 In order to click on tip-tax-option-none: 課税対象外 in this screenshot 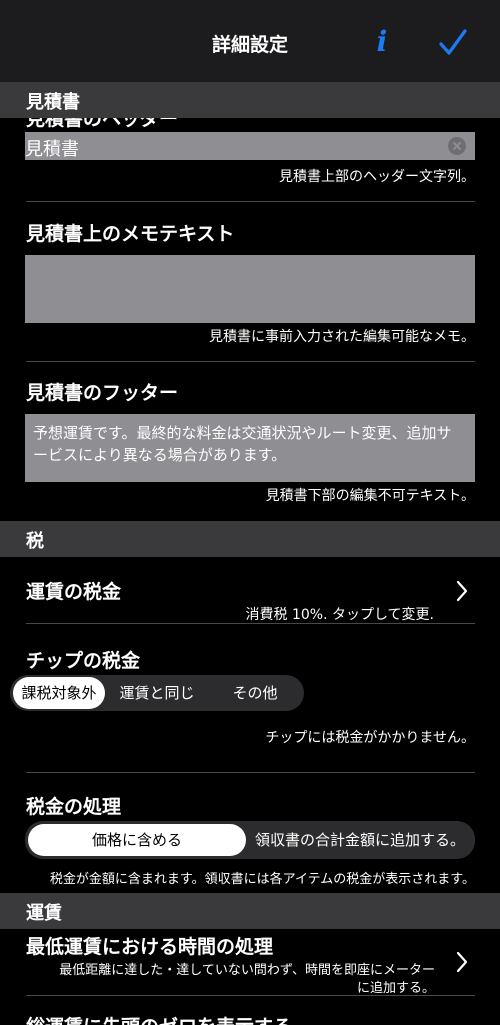, I will do `click(59, 693)`.